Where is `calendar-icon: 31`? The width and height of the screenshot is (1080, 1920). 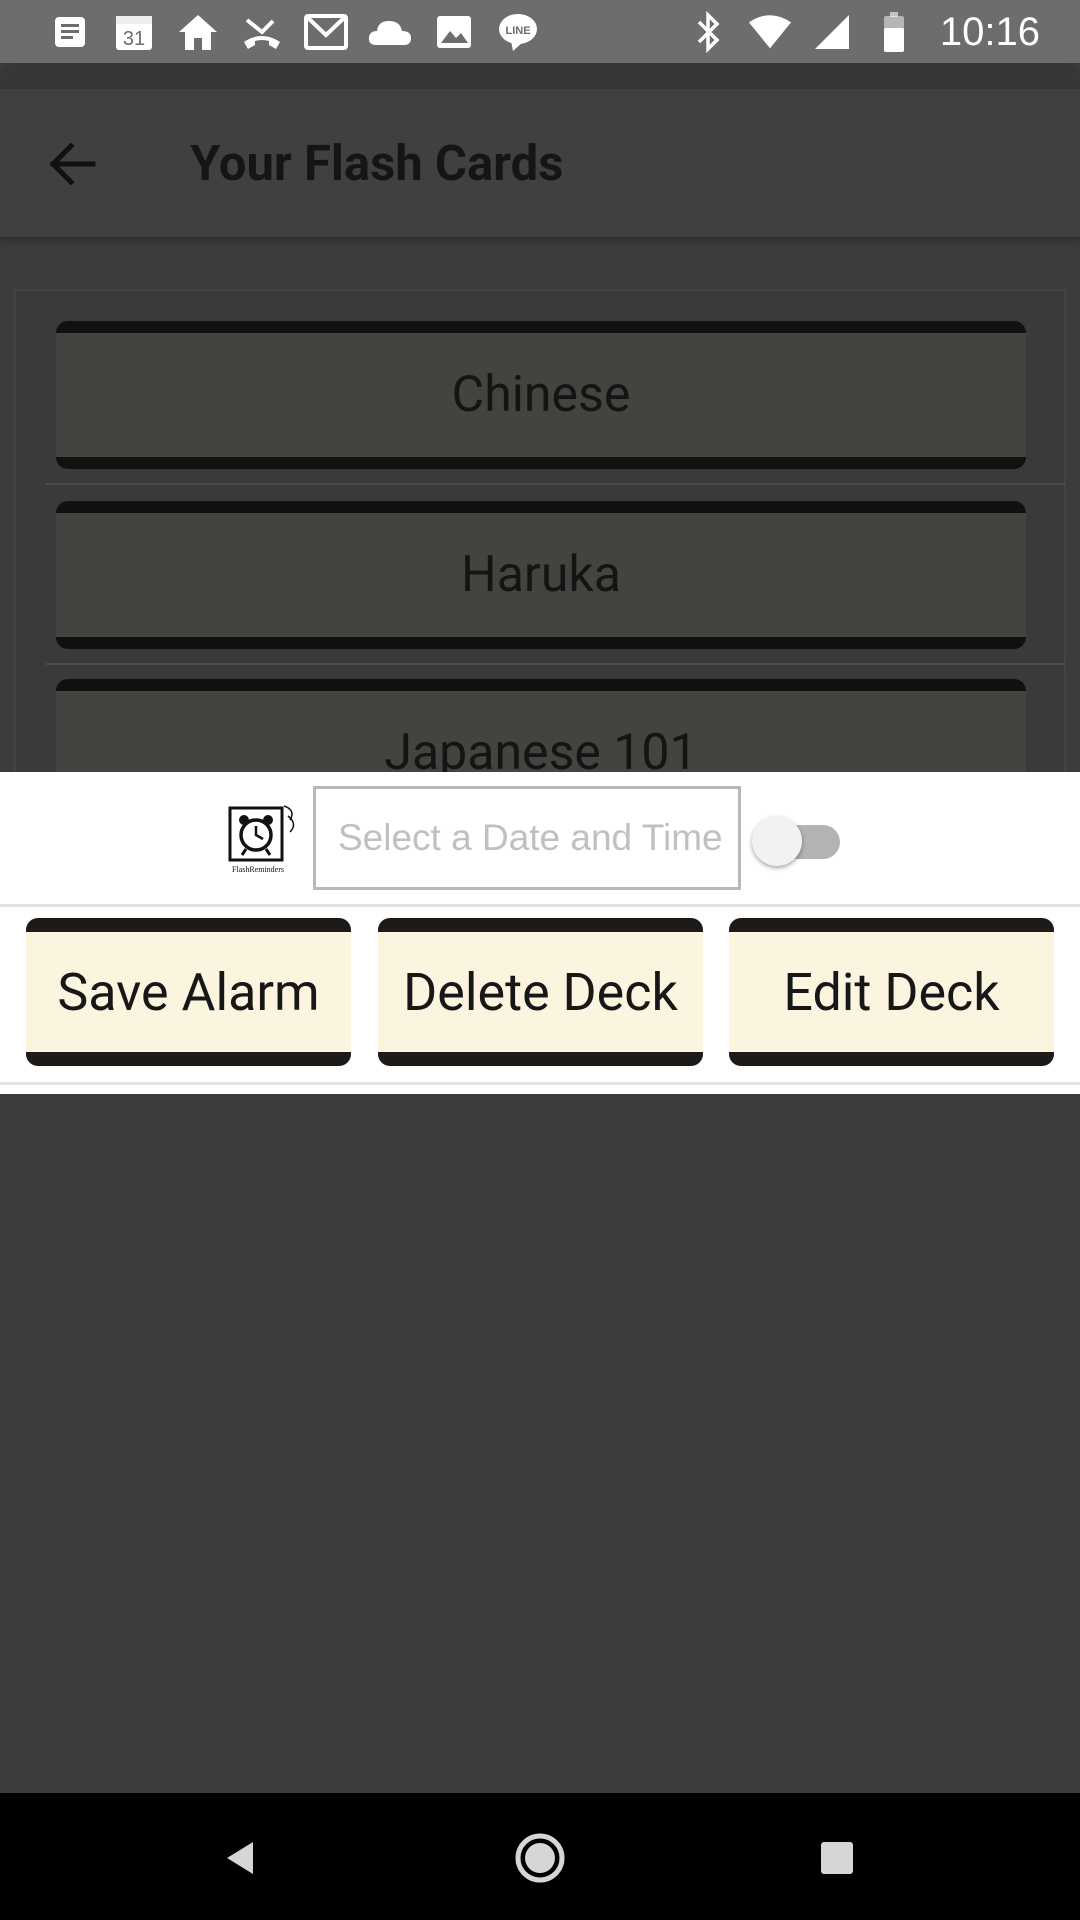 calendar-icon: 31 is located at coordinates (134, 32).